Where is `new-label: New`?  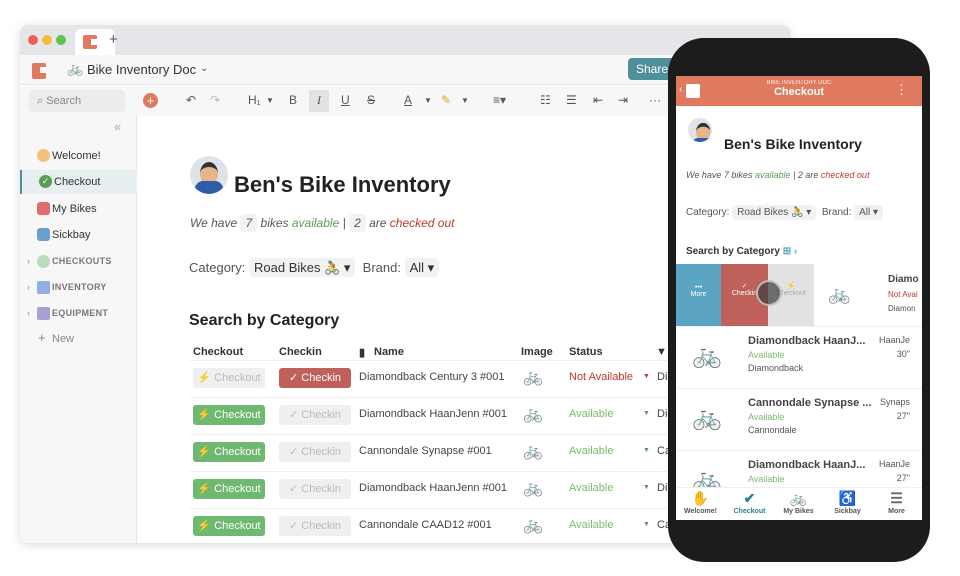 new-label: New is located at coordinates (63, 339).